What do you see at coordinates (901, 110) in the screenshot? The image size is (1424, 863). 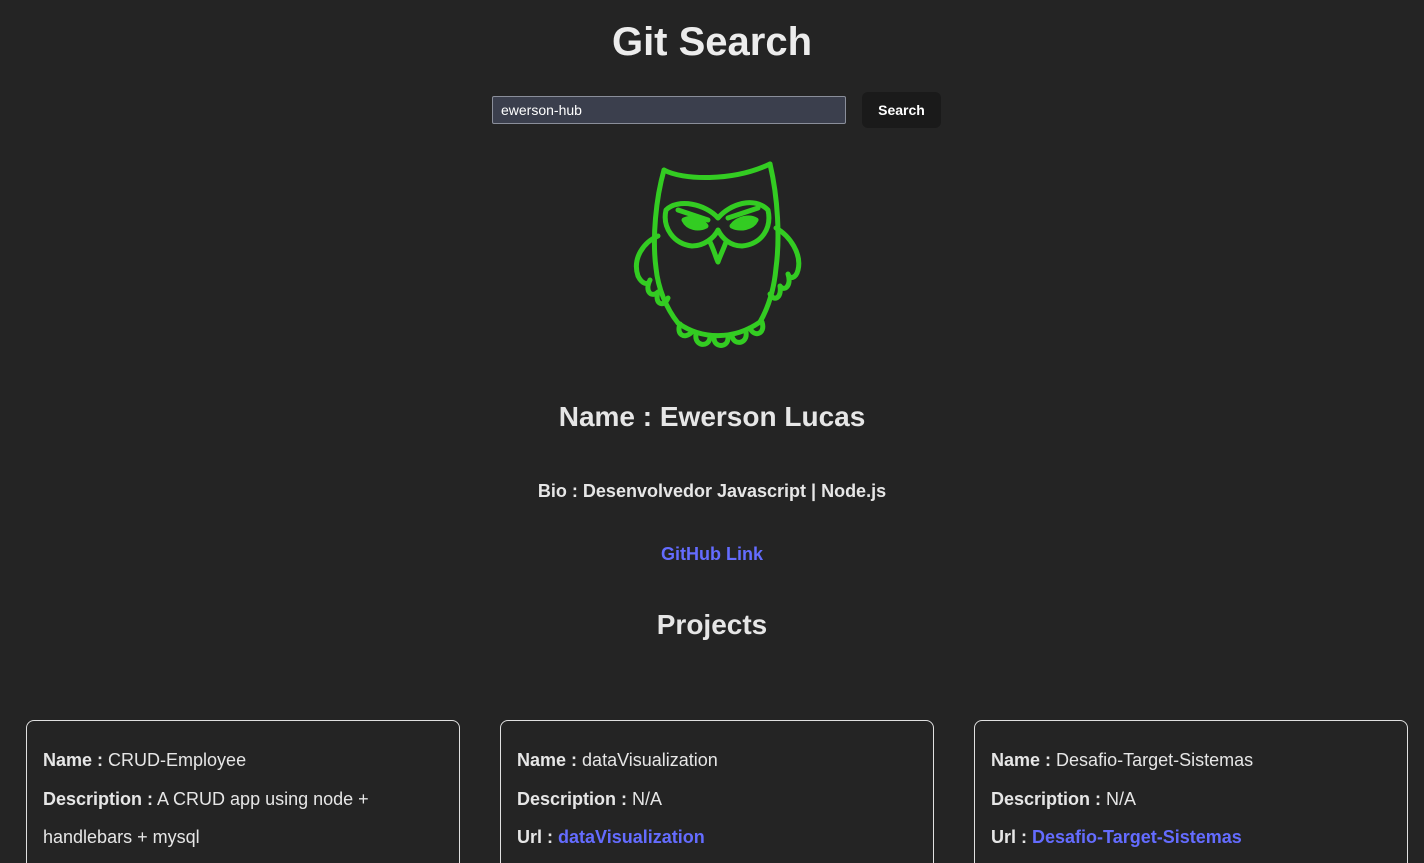 I see `search-button: Search` at bounding box center [901, 110].